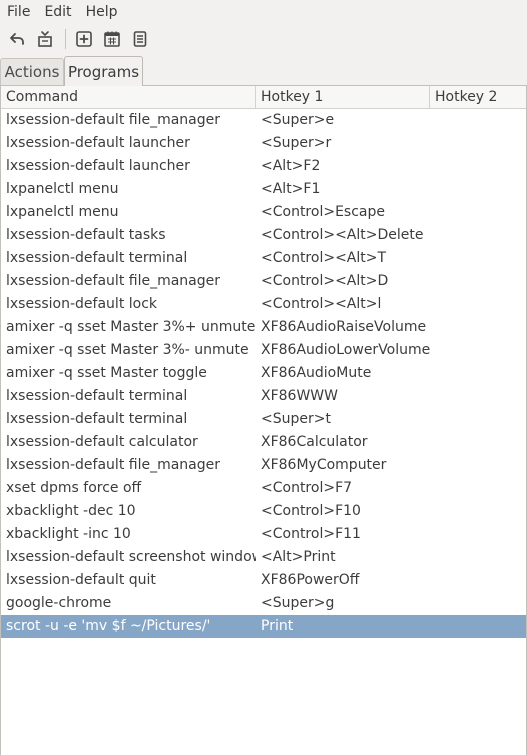 The height and width of the screenshot is (755, 527). I want to click on table-row: lxsession-default file_manager <Super>e, so click(263, 120).